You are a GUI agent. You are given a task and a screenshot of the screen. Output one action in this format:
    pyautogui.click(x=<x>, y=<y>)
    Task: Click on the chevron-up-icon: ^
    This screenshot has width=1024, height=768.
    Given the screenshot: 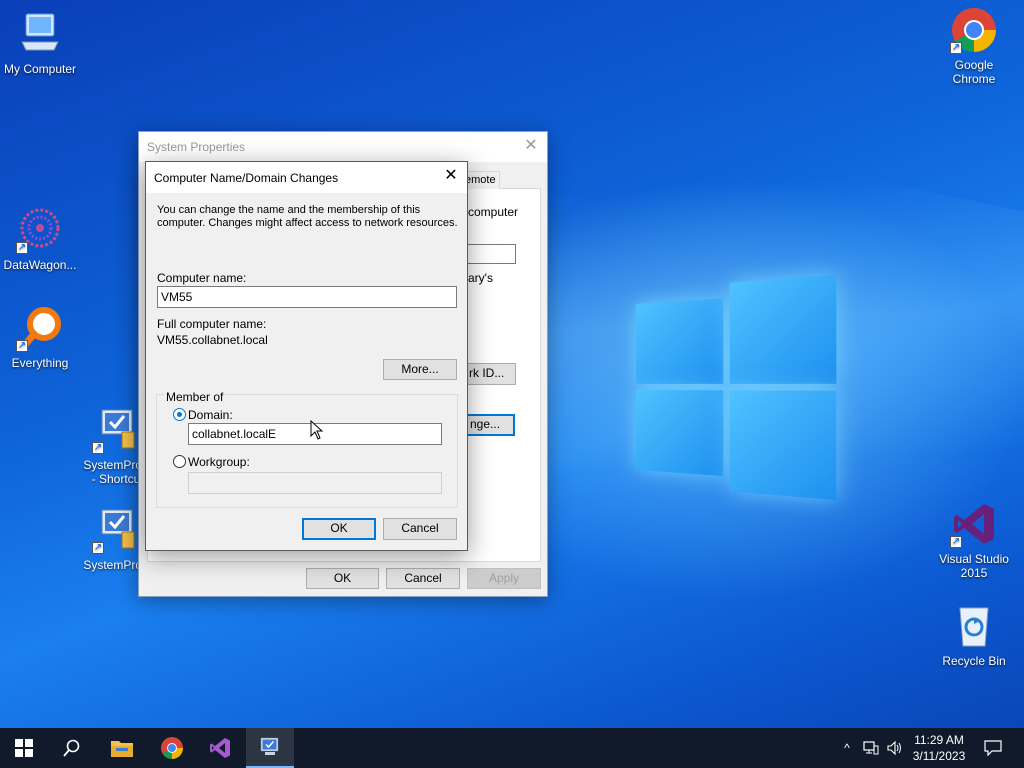 What is the action you would take?
    pyautogui.click(x=847, y=748)
    